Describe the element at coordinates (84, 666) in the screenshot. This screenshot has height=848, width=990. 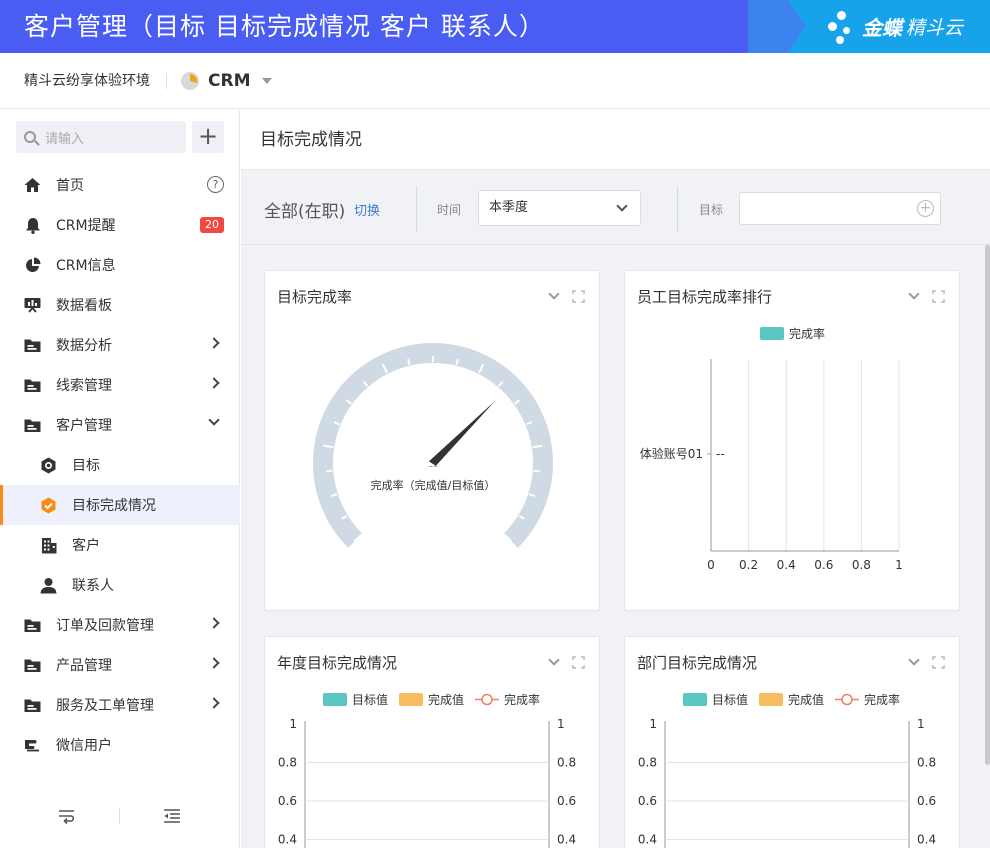
I see `sidebar-item-label: 产品管理` at that location.